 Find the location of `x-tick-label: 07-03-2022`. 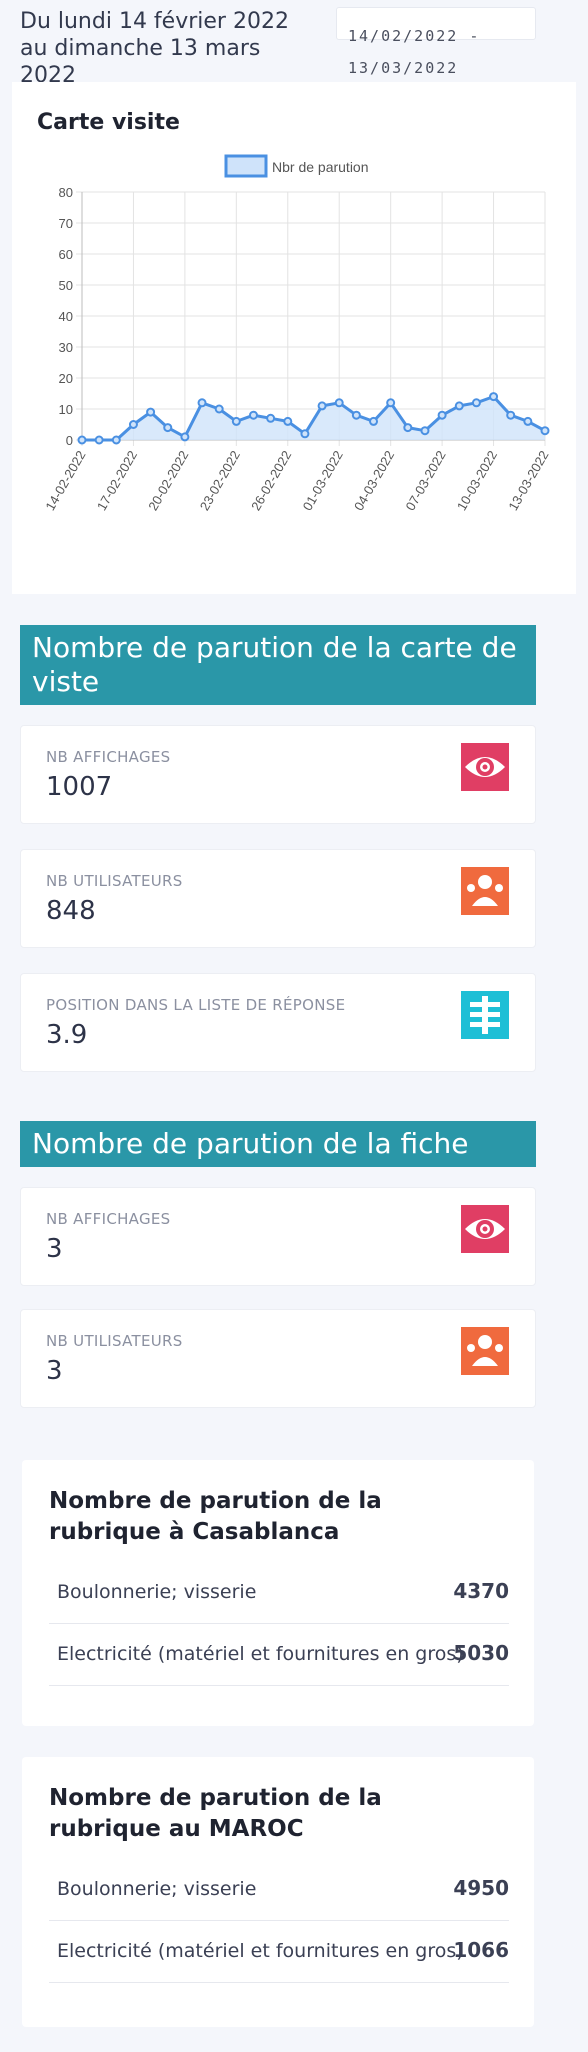

x-tick-label: 07-03-2022 is located at coordinates (425, 480).